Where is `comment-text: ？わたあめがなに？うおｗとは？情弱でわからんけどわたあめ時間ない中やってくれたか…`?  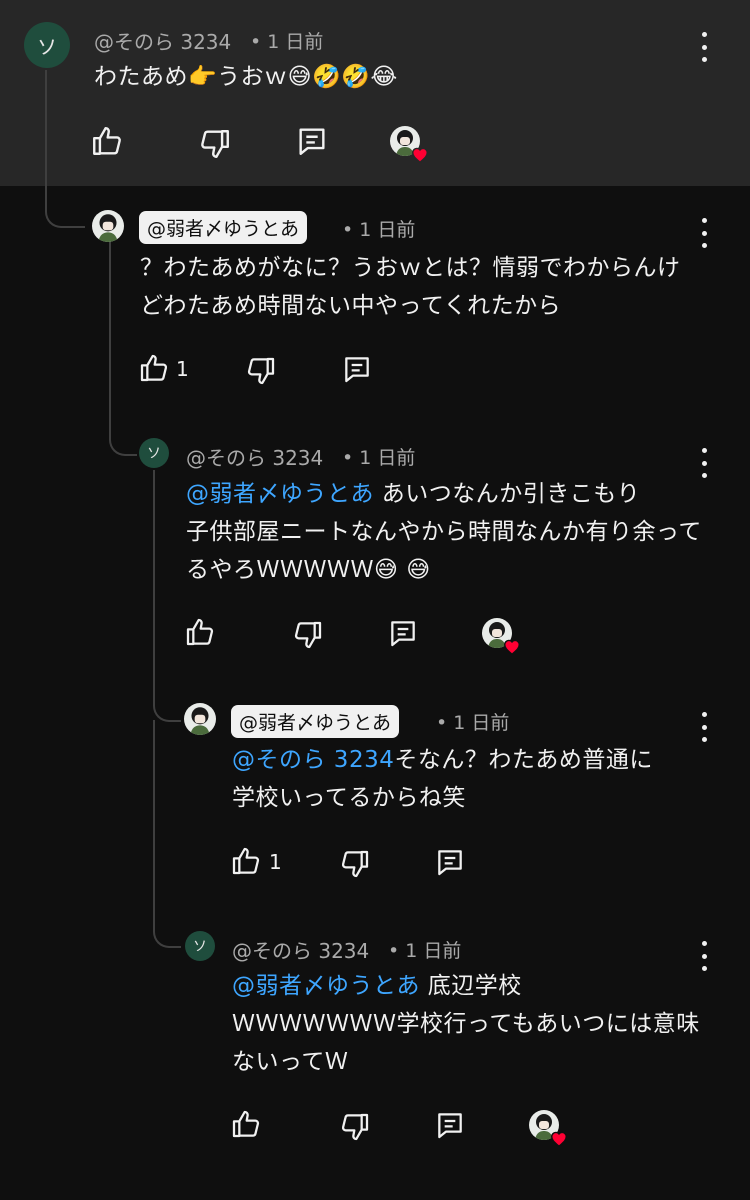
comment-text: ？わたあめがなに？うおｗとは？情弱でわからんけどわたあめ時間ない中やってくれたか… is located at coordinates (410, 287).